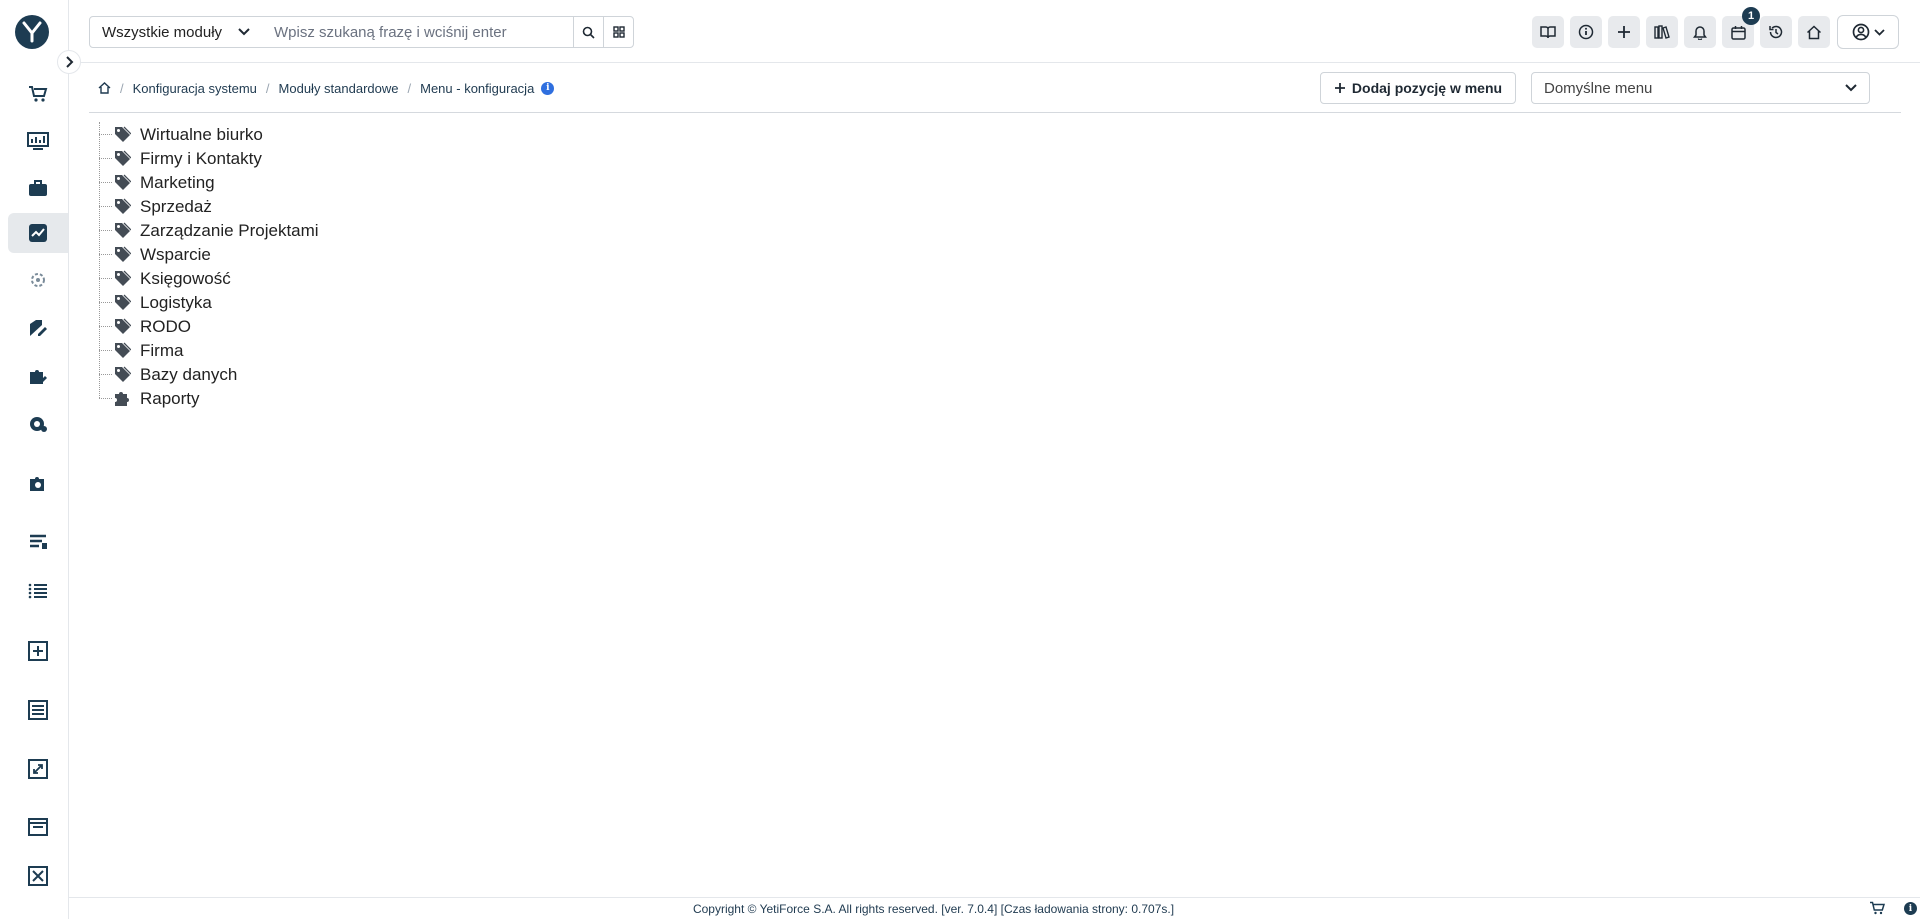  I want to click on calendar-badge: 1, so click(1751, 16).